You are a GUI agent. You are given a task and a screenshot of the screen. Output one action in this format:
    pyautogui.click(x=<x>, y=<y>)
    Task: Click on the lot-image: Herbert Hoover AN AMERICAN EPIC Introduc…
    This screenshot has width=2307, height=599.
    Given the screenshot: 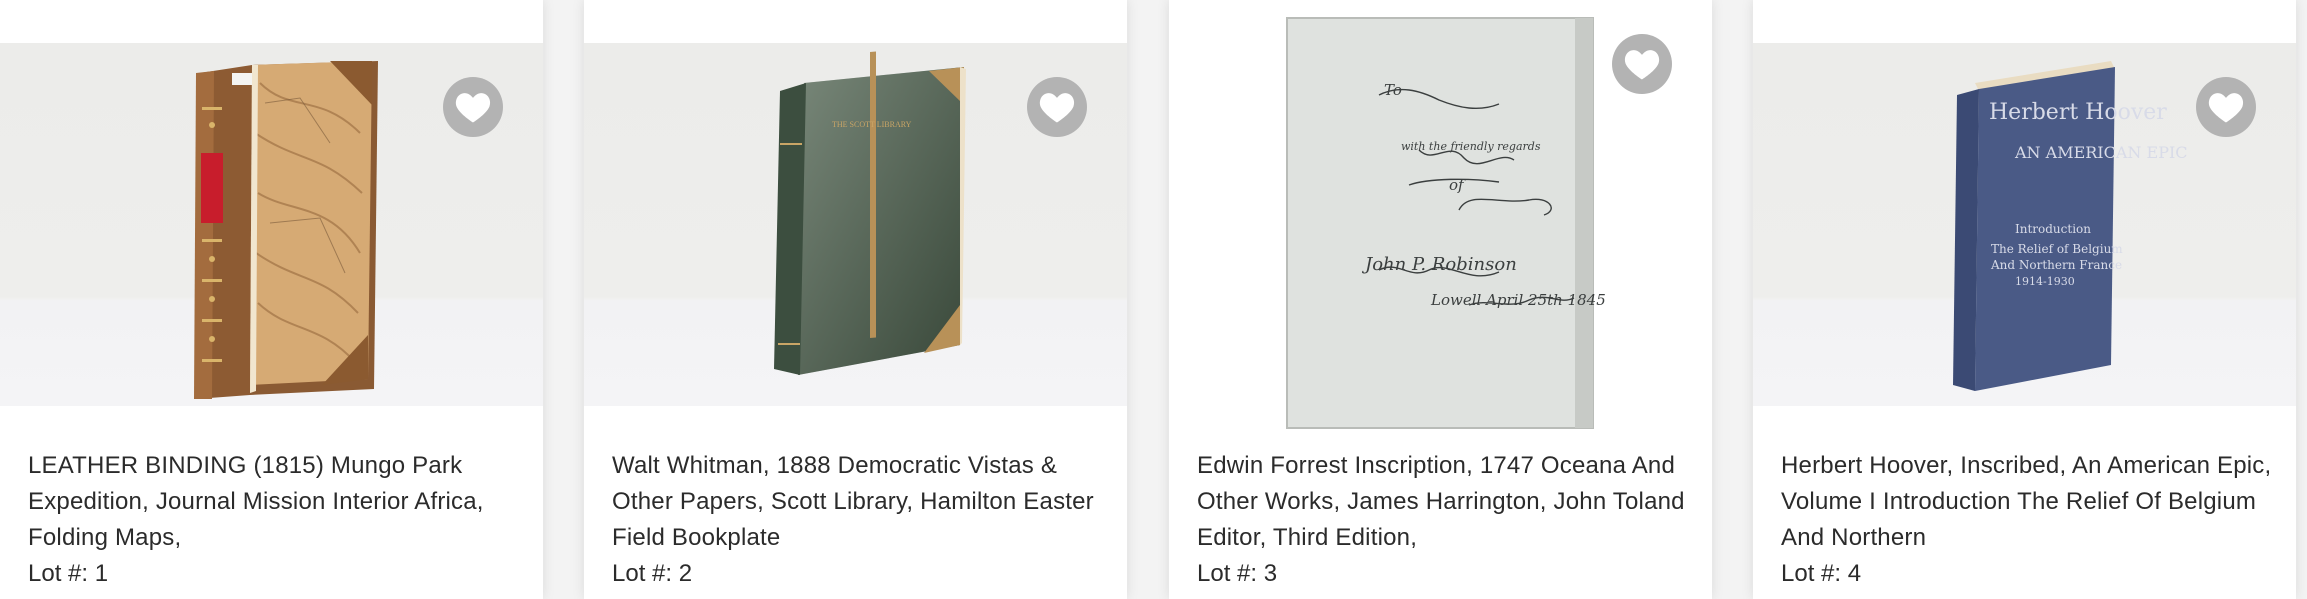 What is the action you would take?
    pyautogui.click(x=2024, y=224)
    